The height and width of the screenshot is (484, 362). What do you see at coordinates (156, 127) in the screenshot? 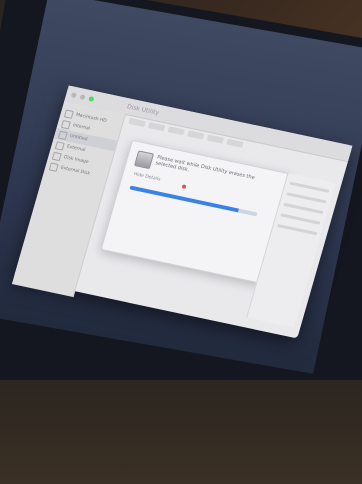
I see `partition-button` at bounding box center [156, 127].